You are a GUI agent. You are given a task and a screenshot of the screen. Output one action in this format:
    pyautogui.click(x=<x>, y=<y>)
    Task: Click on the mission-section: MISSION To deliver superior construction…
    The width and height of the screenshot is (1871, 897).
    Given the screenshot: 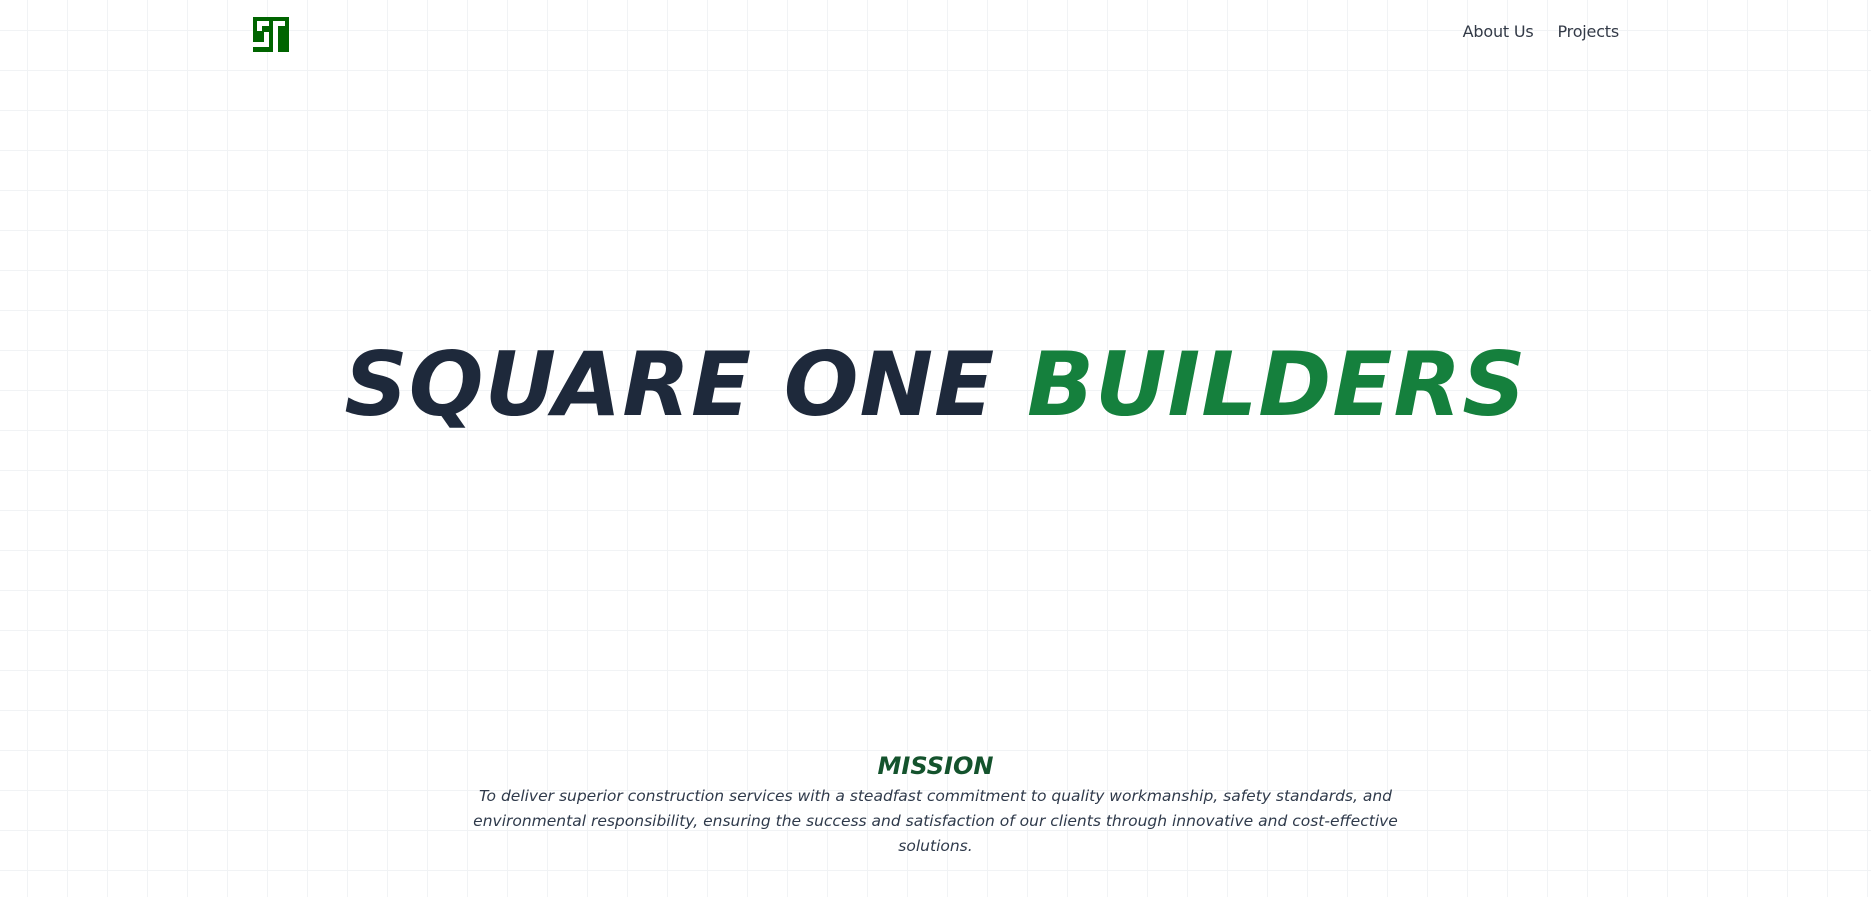 What is the action you would take?
    pyautogui.click(x=935, y=804)
    